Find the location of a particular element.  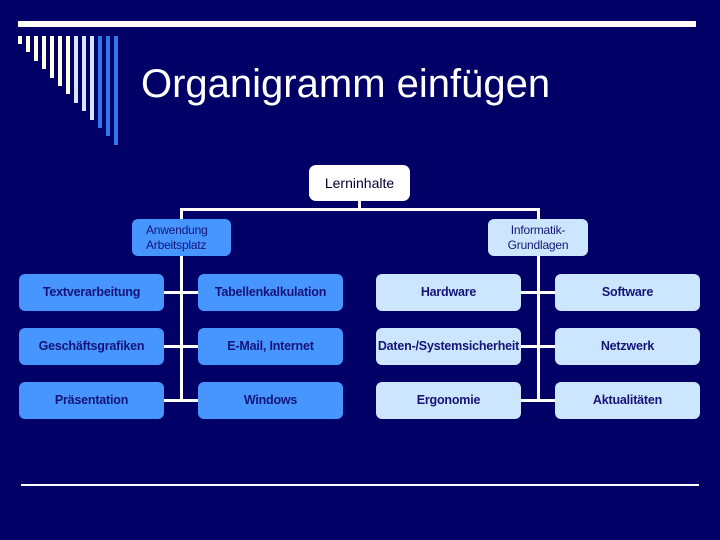

branch-bus is located at coordinates (360, 209).